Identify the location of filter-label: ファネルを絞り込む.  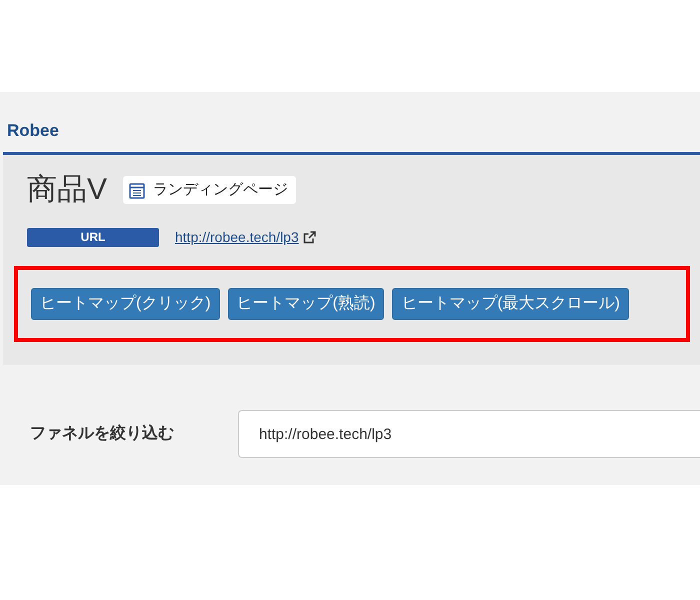
(102, 433).